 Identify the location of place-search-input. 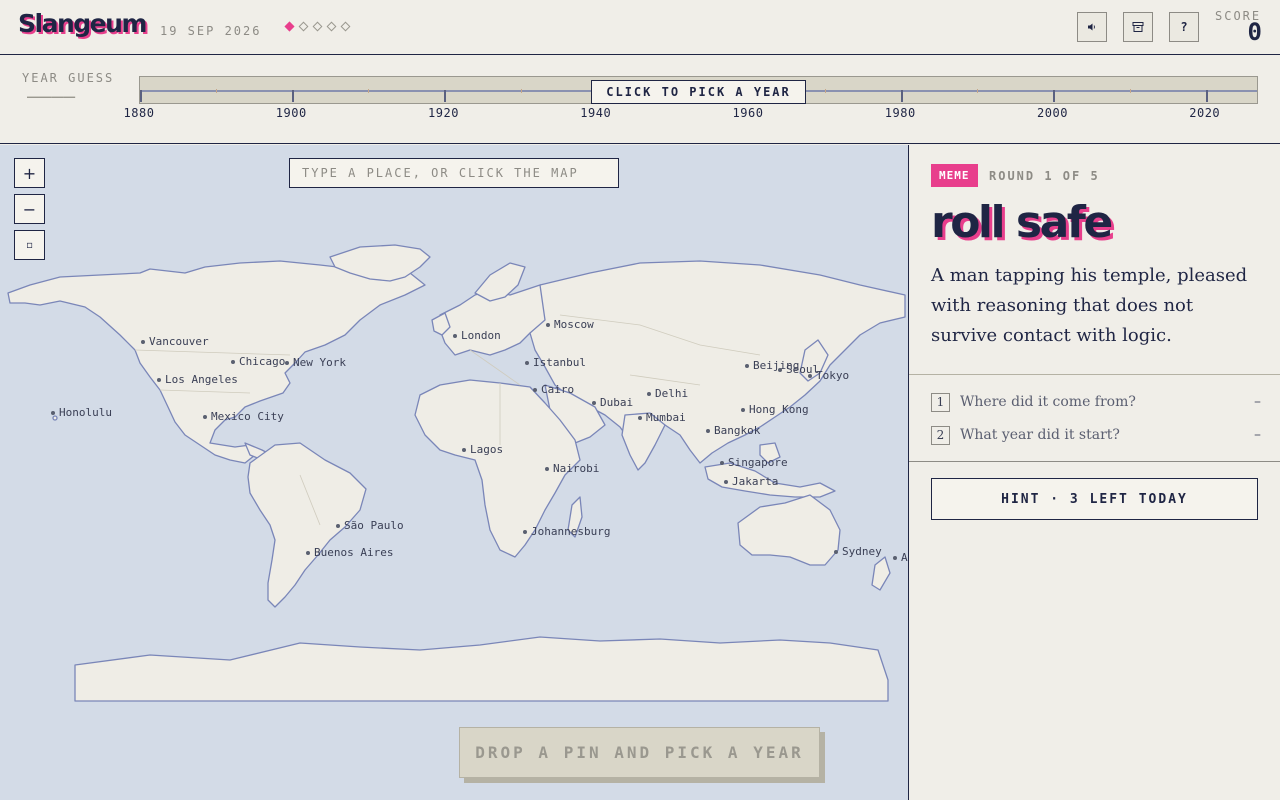
(454, 173).